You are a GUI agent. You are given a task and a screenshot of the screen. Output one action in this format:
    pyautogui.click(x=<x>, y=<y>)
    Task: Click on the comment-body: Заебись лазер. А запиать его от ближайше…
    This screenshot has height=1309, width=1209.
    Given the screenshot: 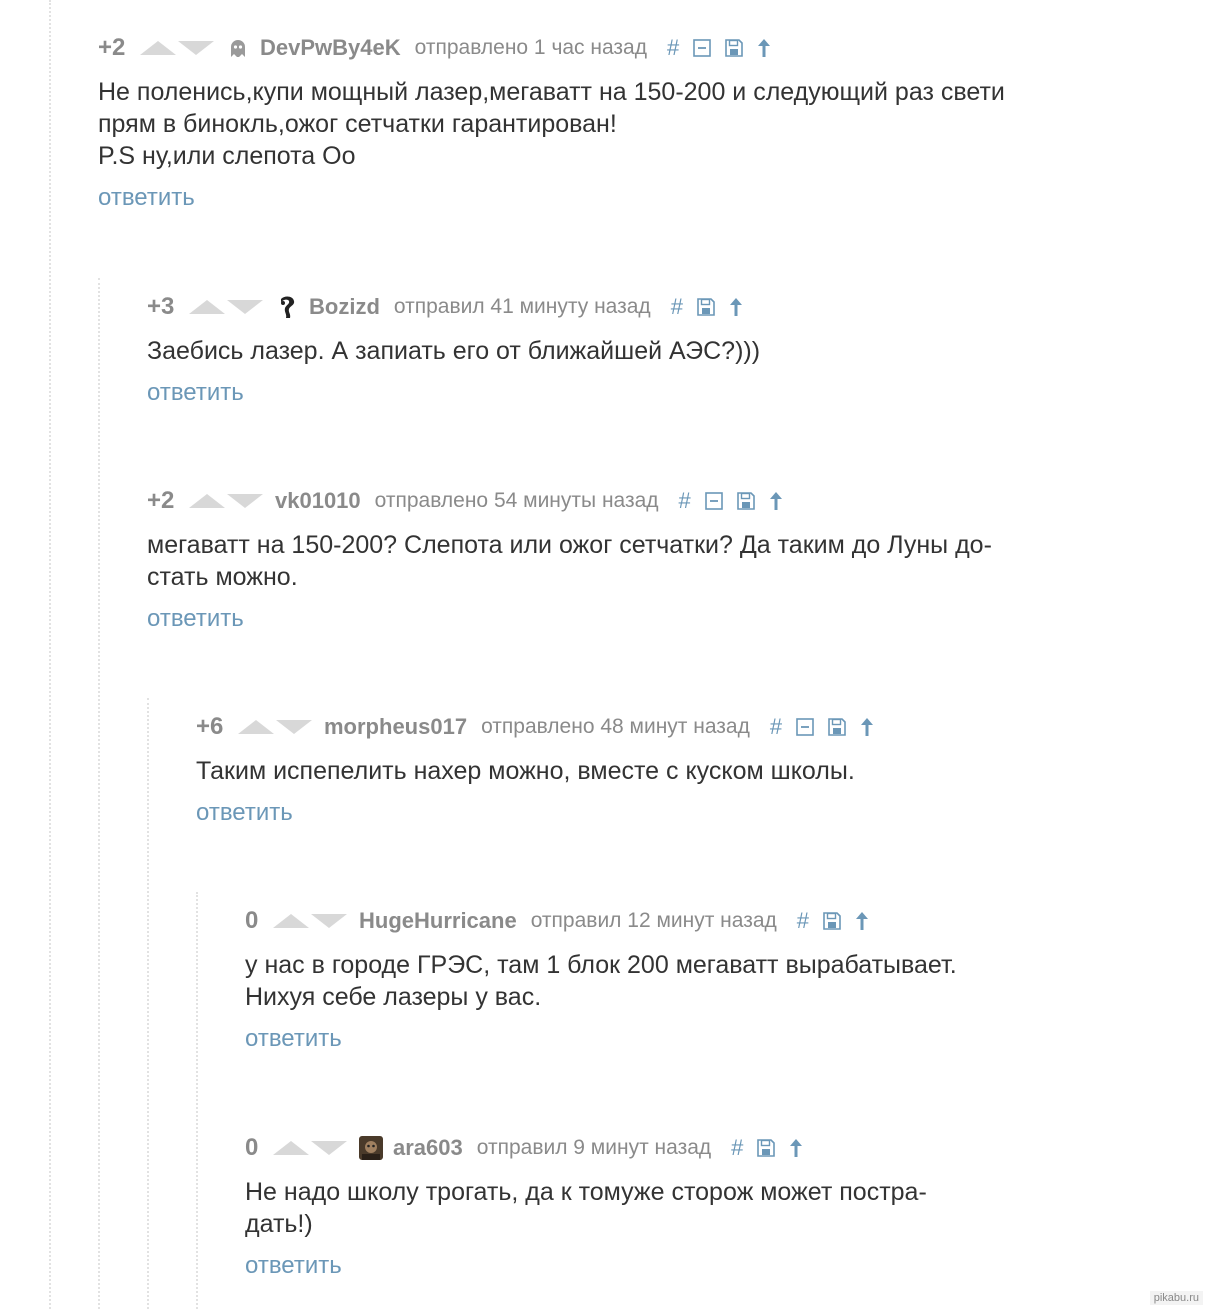 What is the action you would take?
    pyautogui.click(x=454, y=351)
    